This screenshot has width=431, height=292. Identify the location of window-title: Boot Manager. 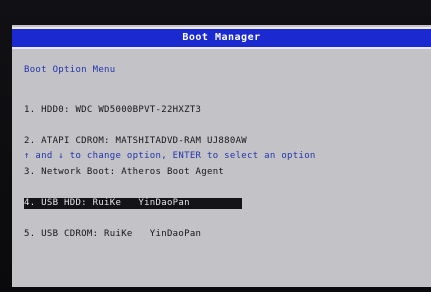
(221, 37).